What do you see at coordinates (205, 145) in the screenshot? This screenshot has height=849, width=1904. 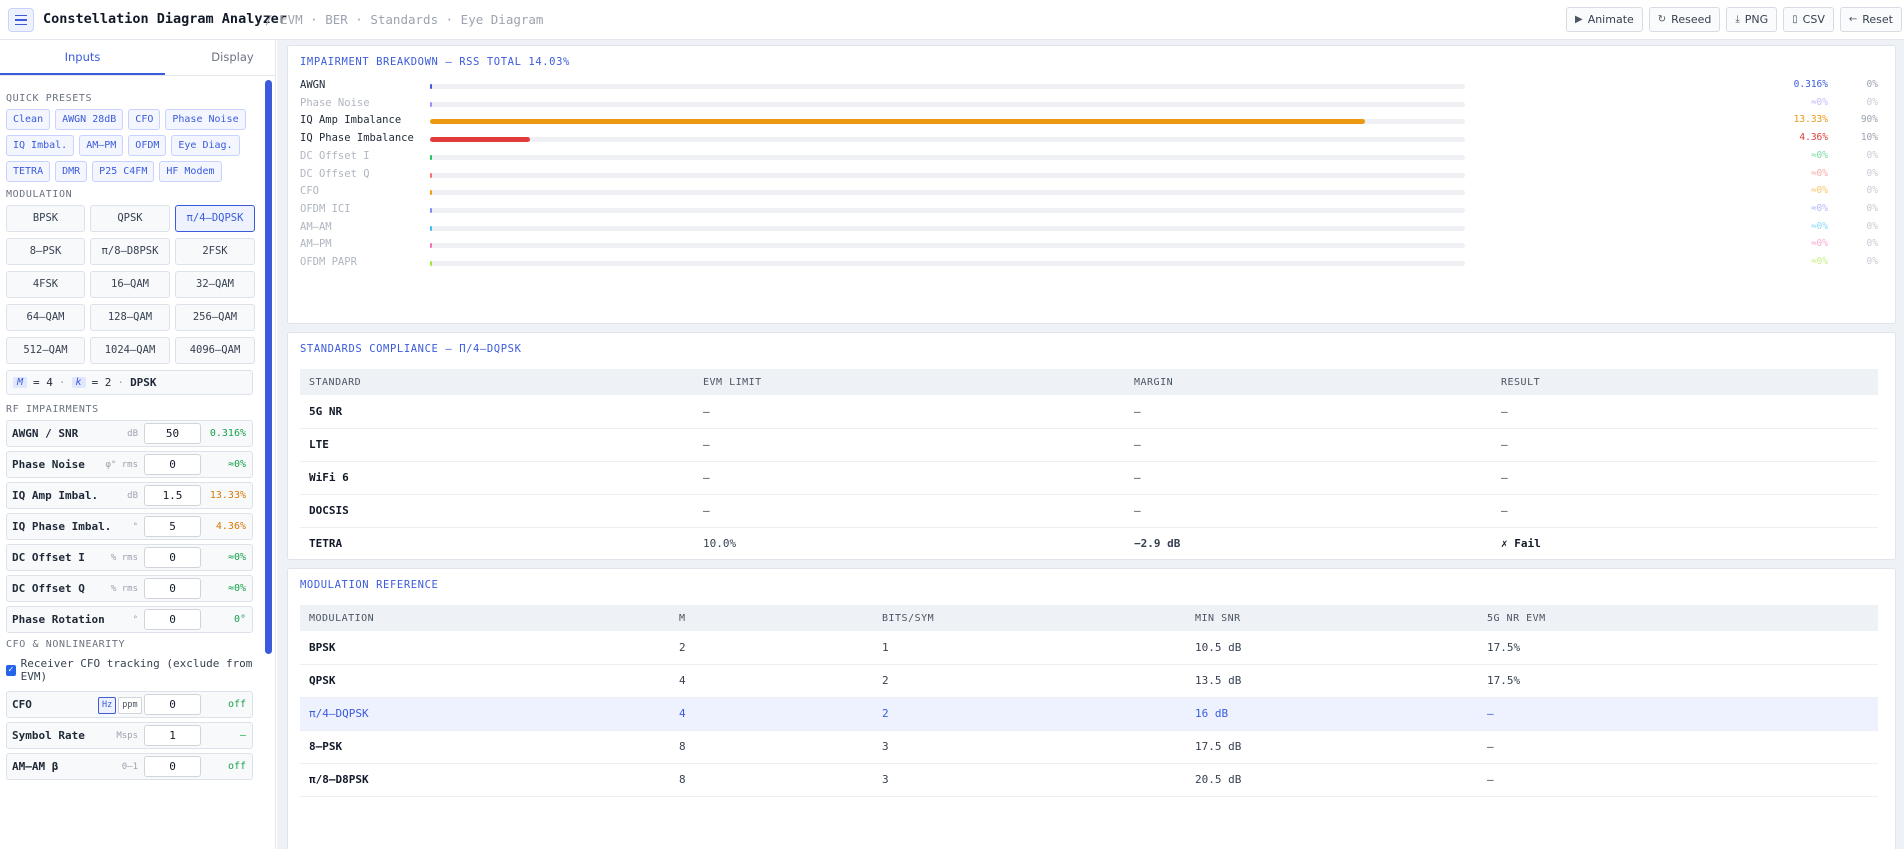 I see `preset-chip-eye-diag: Eye Diag.` at bounding box center [205, 145].